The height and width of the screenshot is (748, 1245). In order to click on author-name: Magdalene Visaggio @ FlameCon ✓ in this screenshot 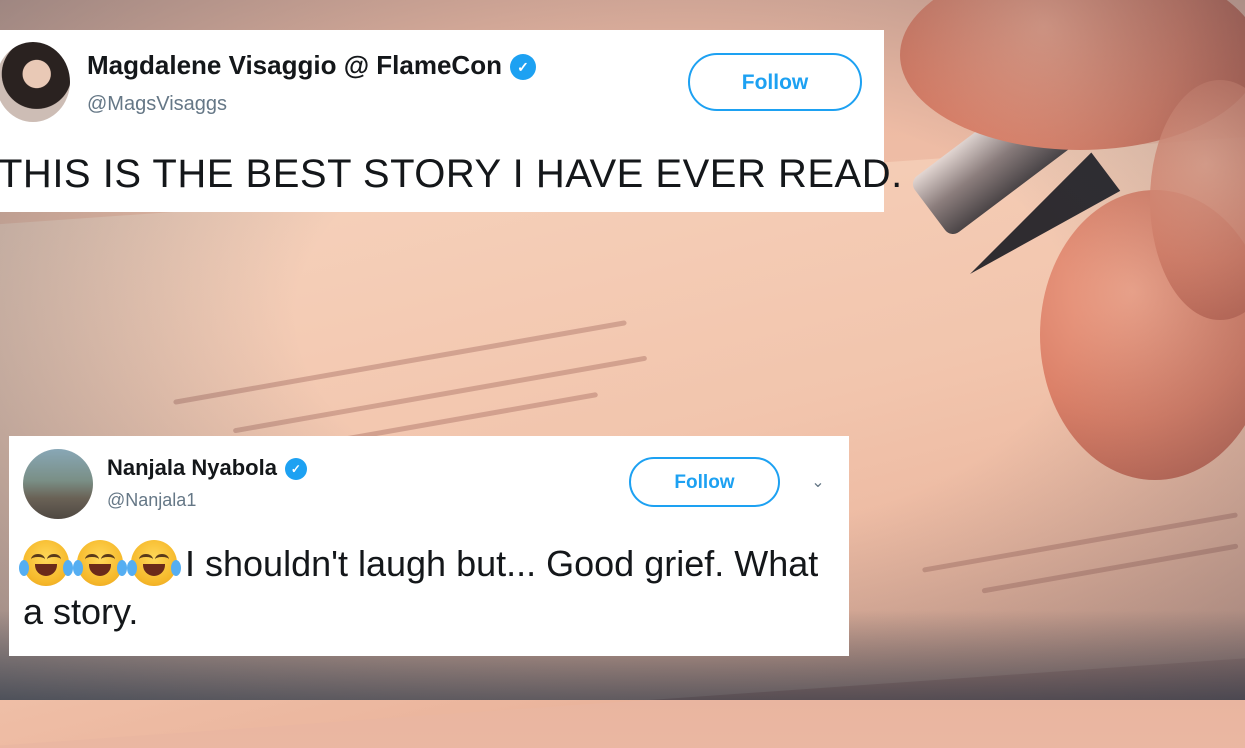, I will do `click(311, 65)`.